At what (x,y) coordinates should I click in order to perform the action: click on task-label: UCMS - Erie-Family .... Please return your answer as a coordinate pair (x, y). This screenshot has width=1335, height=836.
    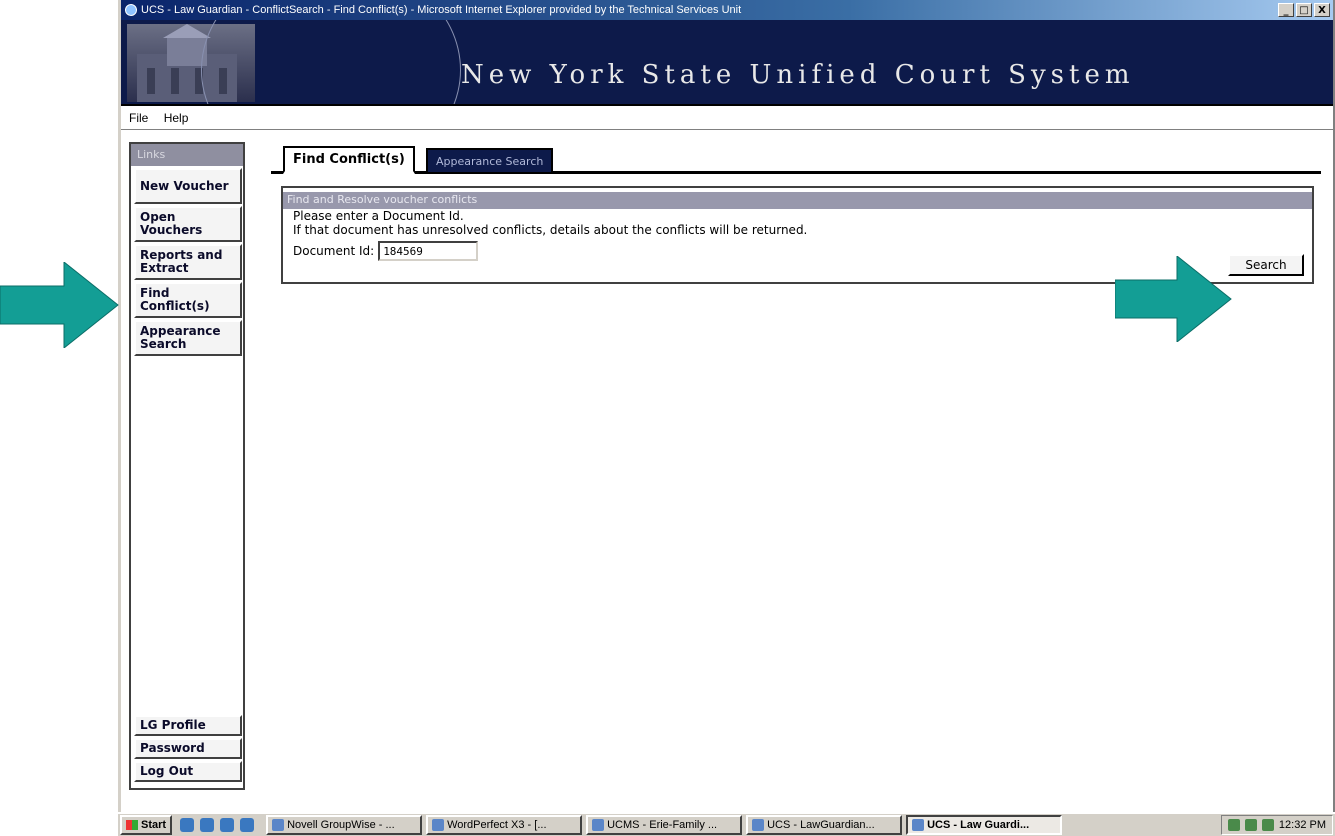
    Looking at the image, I should click on (662, 825).